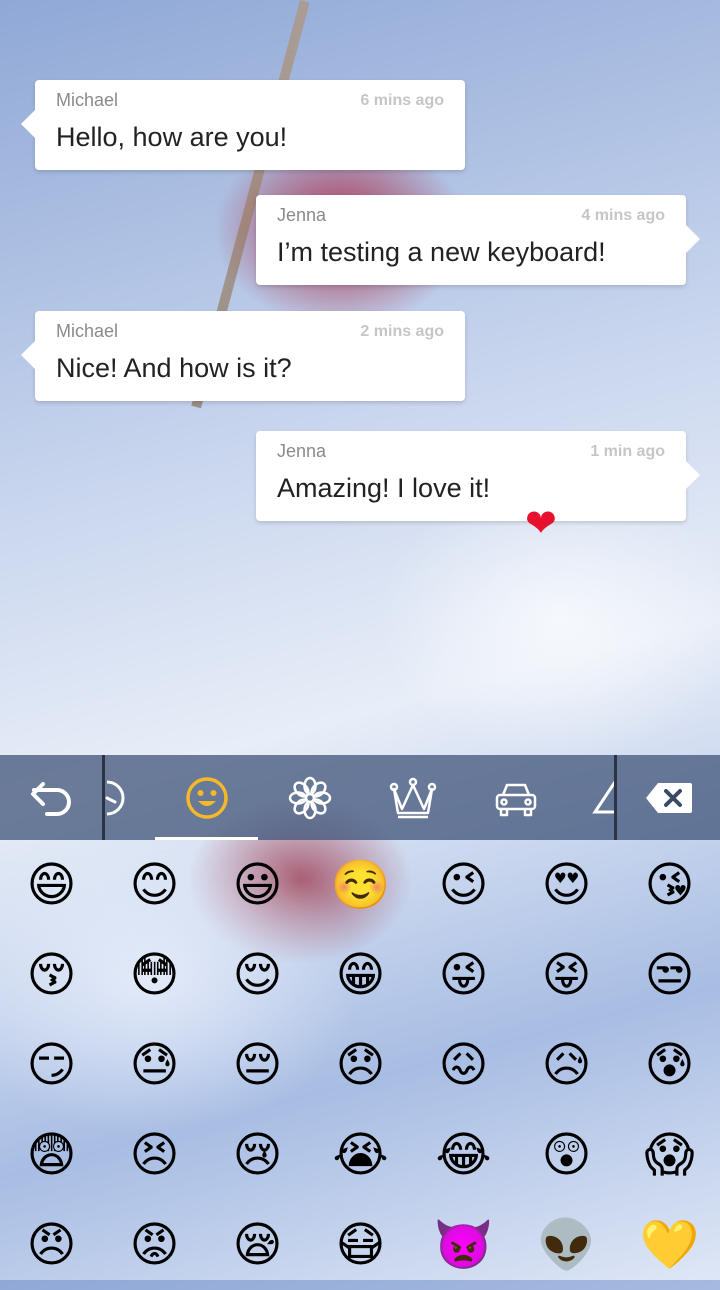 Image resolution: width=720 pixels, height=1290 pixels. I want to click on emoji-key: 😨, so click(51, 1155).